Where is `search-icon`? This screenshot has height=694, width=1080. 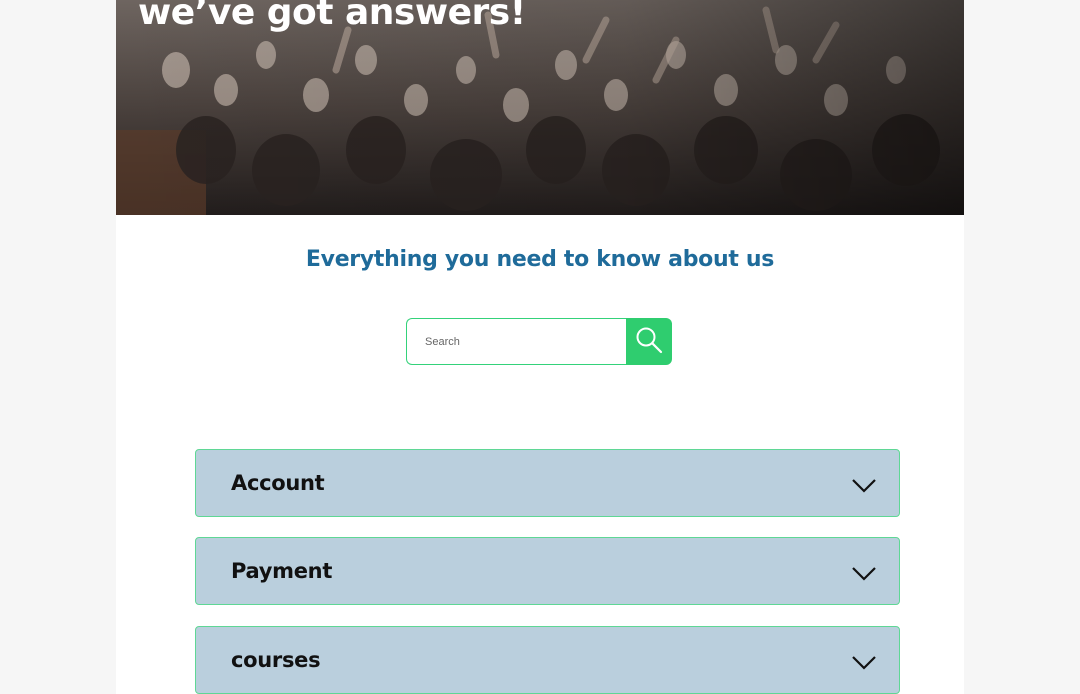 search-icon is located at coordinates (649, 340).